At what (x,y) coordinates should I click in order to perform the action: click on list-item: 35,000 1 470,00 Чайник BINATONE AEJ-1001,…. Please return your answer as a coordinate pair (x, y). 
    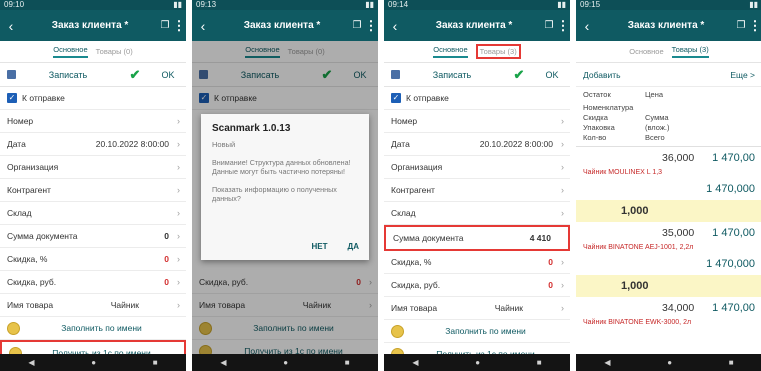
    Looking at the image, I should click on (668, 262).